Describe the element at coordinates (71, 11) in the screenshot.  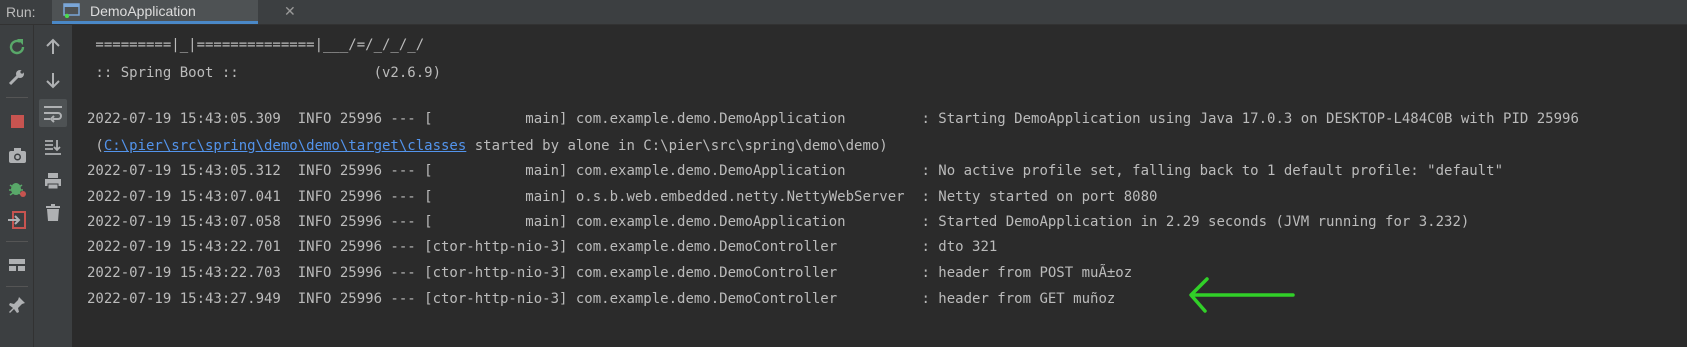
I see `application-icon` at that location.